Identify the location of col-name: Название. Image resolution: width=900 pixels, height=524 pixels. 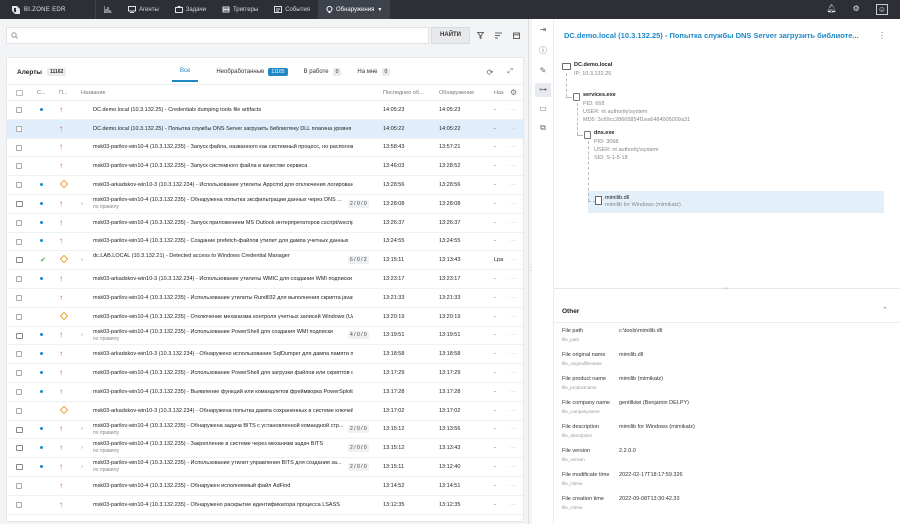
(93, 93).